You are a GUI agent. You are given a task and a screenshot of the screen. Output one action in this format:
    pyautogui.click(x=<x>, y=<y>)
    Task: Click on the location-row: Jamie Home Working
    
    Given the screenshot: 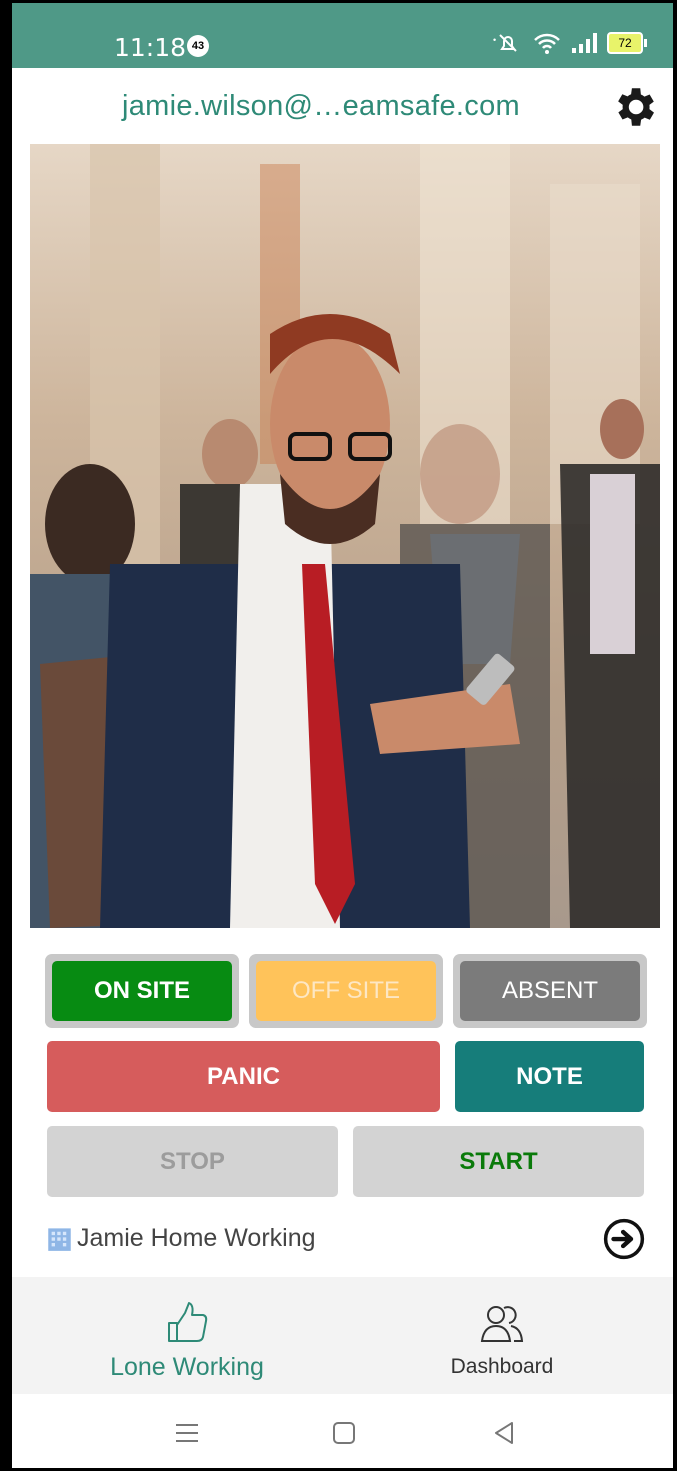 What is the action you would take?
    pyautogui.click(x=181, y=1238)
    